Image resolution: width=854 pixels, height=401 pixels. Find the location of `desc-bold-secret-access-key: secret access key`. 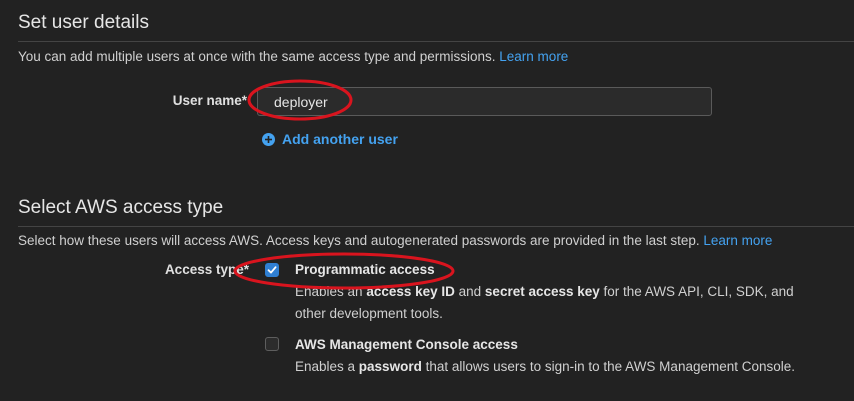

desc-bold-secret-access-key: secret access key is located at coordinates (542, 291).